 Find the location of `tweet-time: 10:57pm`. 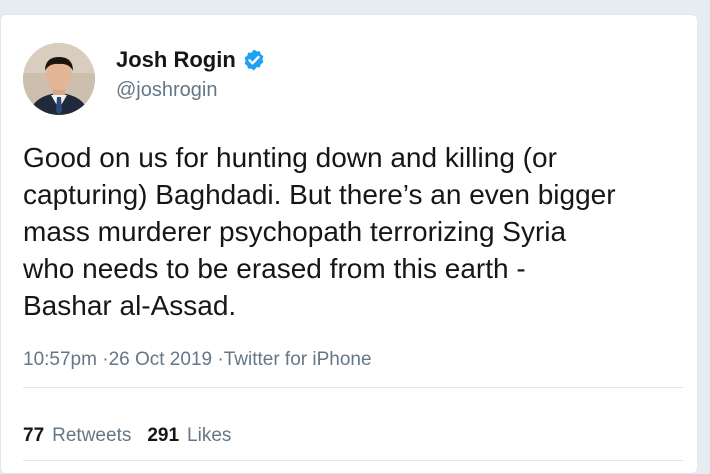

tweet-time: 10:57pm is located at coordinates (60, 359).